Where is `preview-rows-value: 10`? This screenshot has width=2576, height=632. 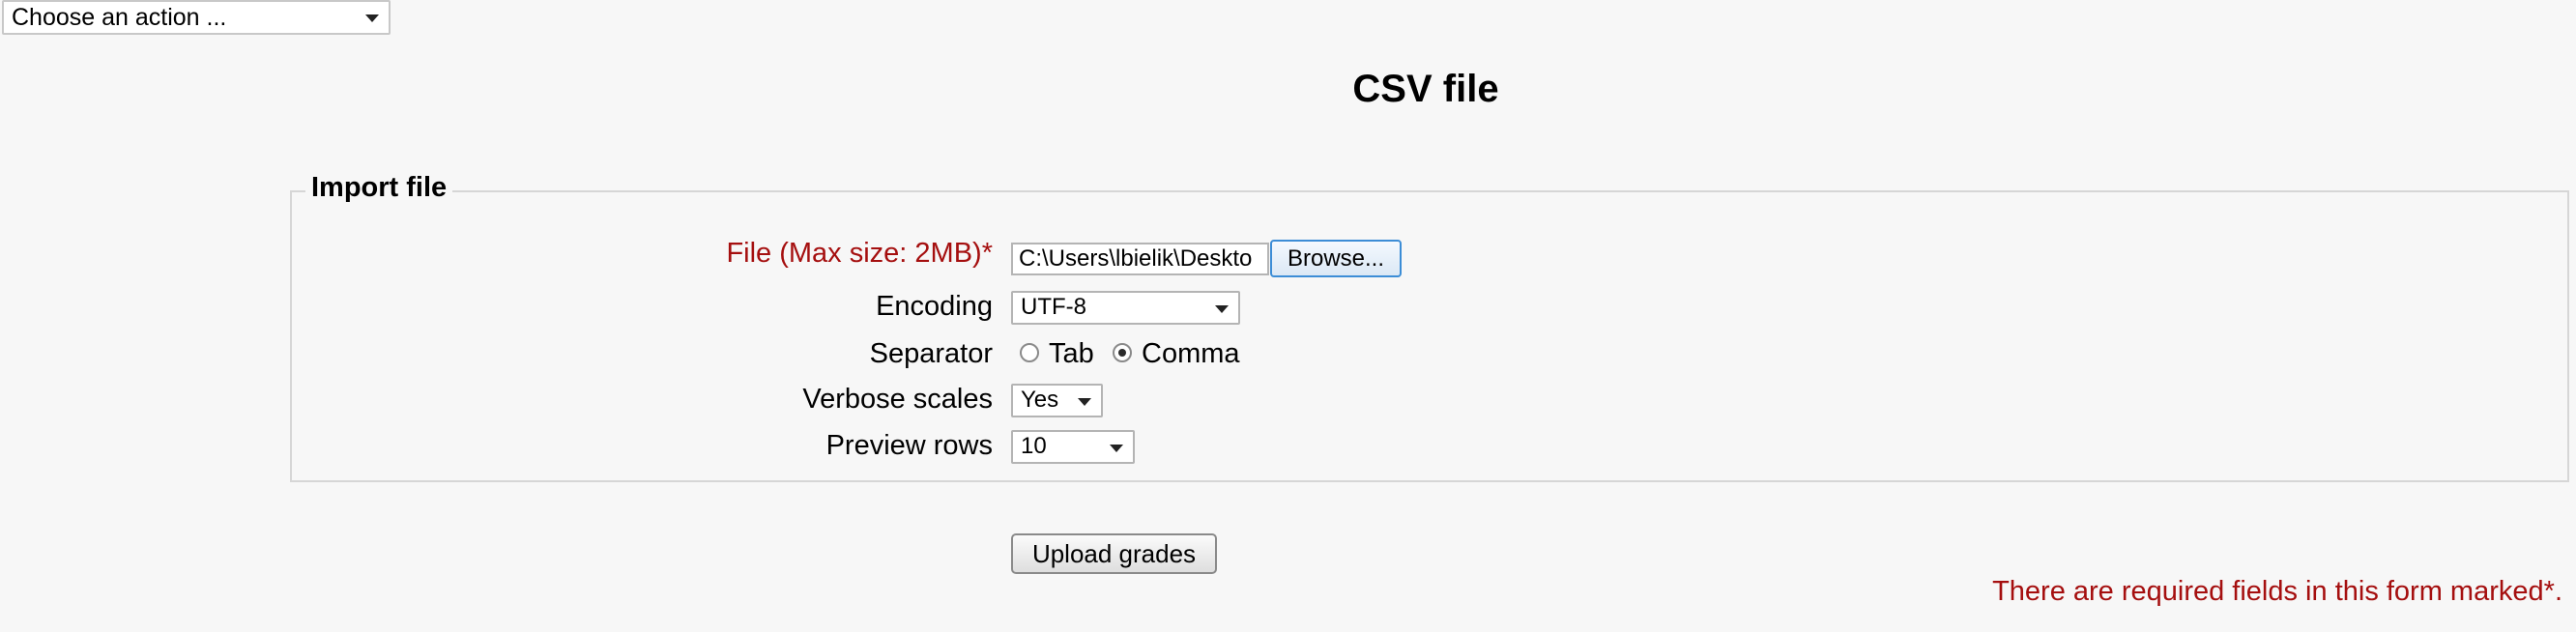 preview-rows-value: 10 is located at coordinates (1034, 446).